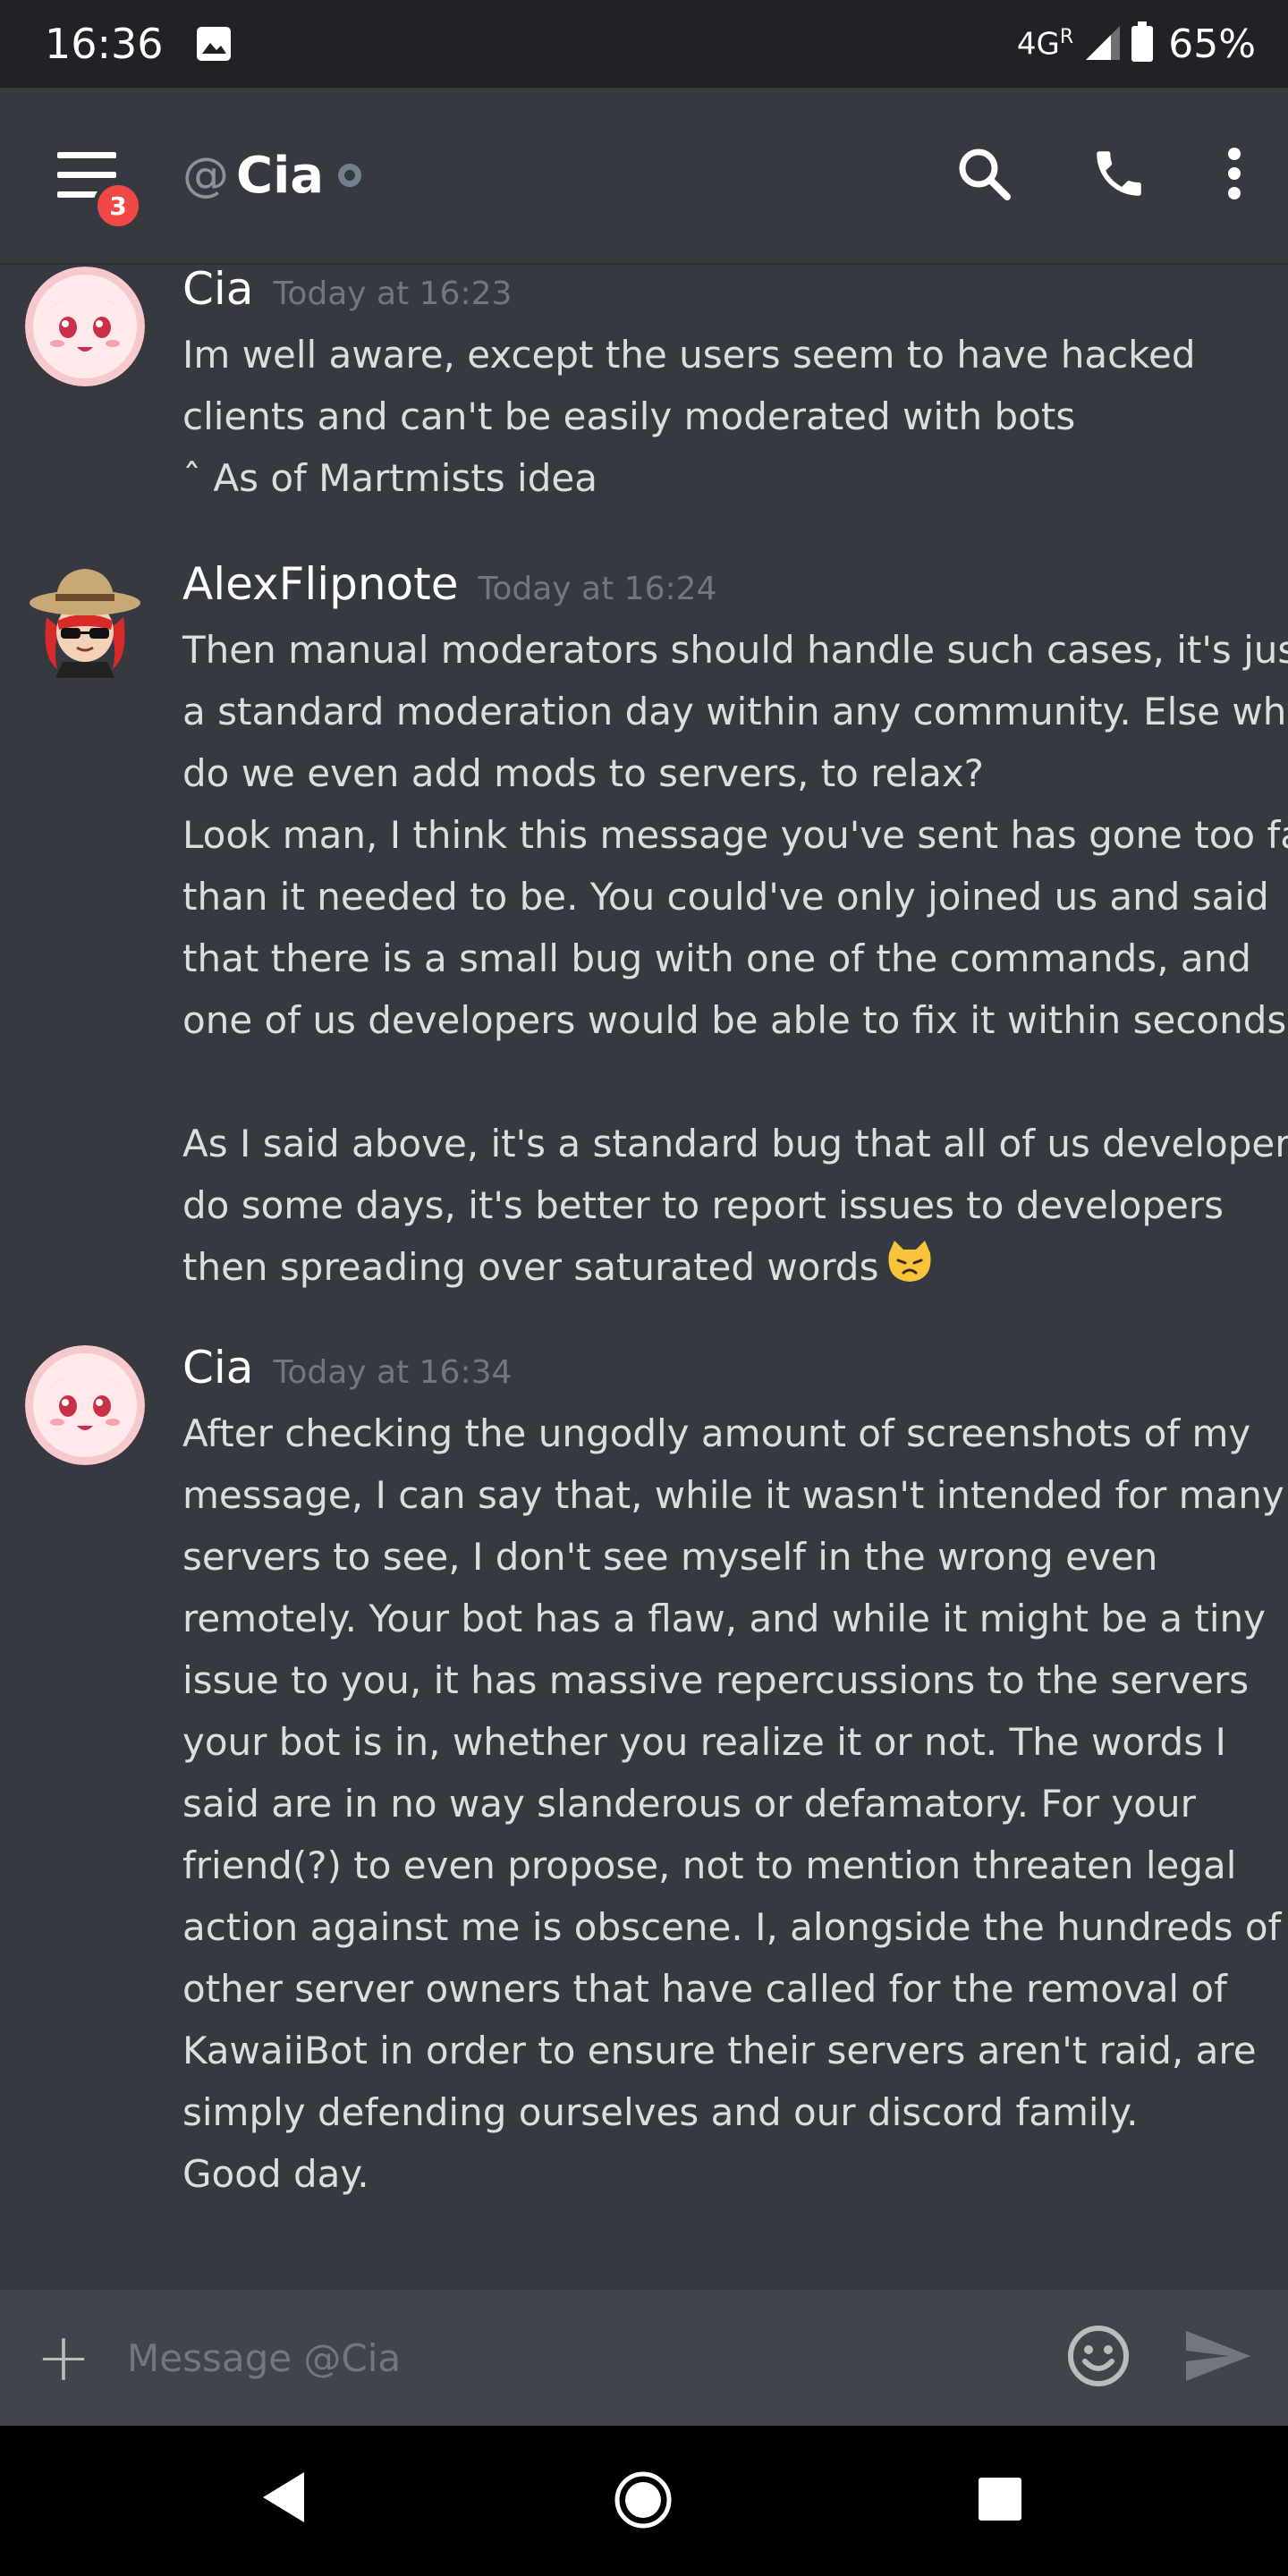 This screenshot has width=1288, height=2576. I want to click on message-author: AlexFlipnote, so click(320, 584).